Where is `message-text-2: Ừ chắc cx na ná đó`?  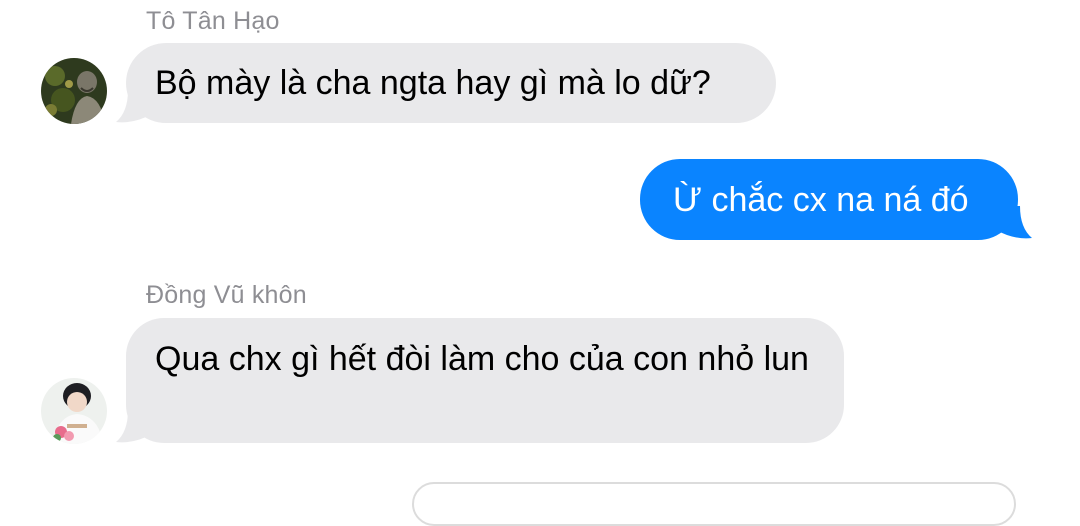
message-text-2: Ừ chắc cx na ná đó is located at coordinates (821, 200).